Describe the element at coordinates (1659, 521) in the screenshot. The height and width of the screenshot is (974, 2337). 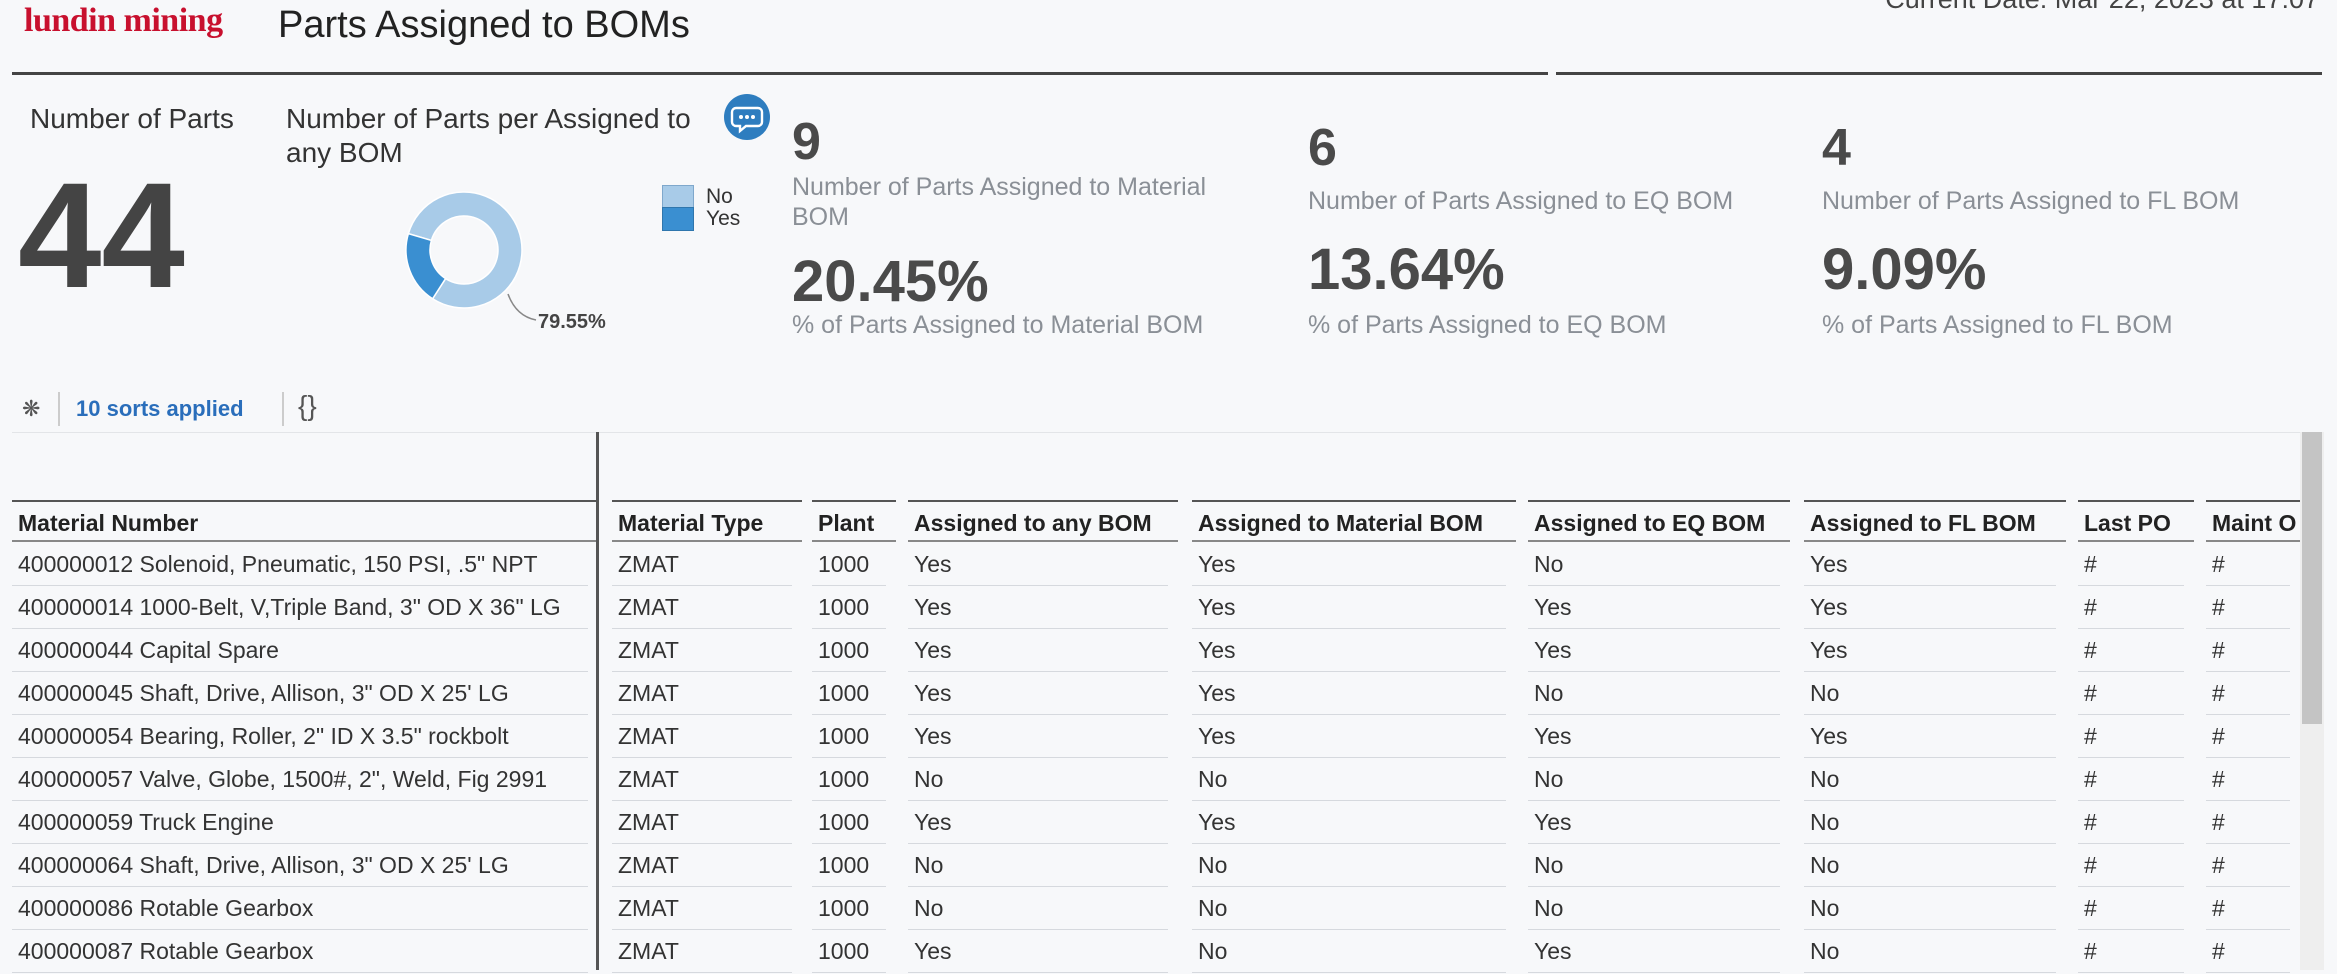
I see `col-assigned-eq-bom-header: Assigned to EQ BOM` at that location.